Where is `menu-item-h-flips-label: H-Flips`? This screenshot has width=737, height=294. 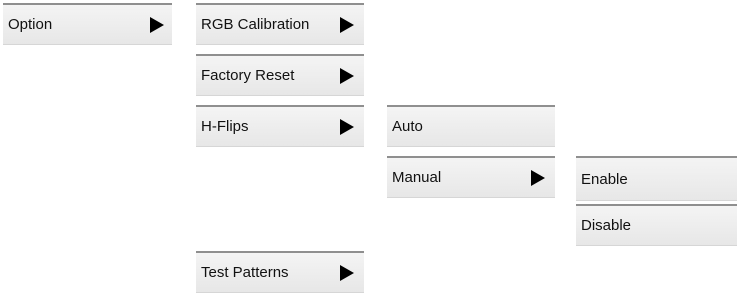
menu-item-h-flips-label: H-Flips is located at coordinates (225, 126).